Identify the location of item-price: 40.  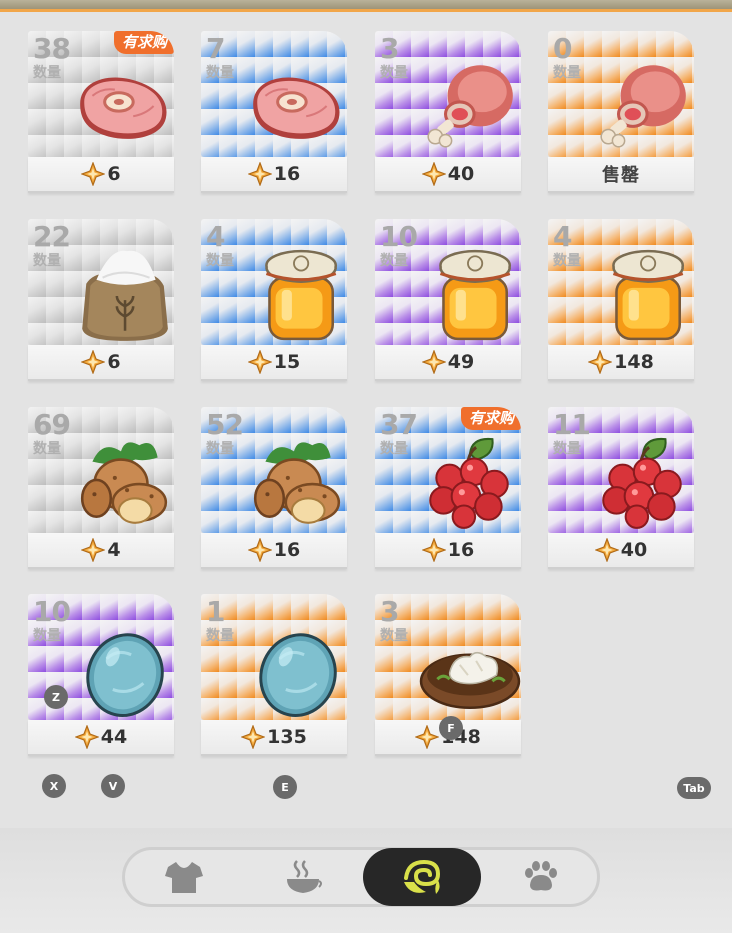
(461, 174).